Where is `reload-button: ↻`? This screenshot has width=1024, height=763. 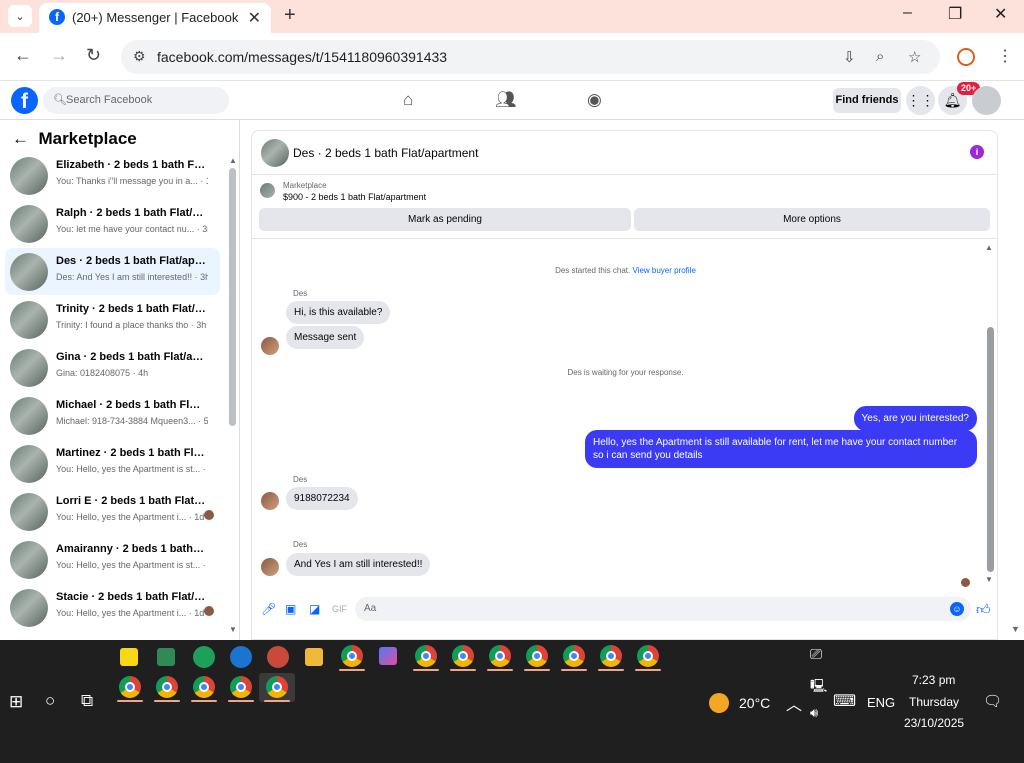 reload-button: ↻ is located at coordinates (93, 55).